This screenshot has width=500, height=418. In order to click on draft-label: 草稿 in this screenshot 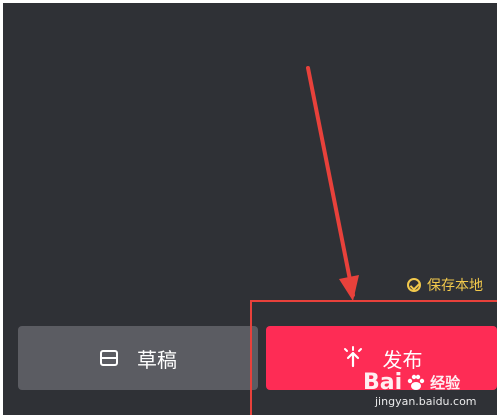, I will do `click(157, 359)`.